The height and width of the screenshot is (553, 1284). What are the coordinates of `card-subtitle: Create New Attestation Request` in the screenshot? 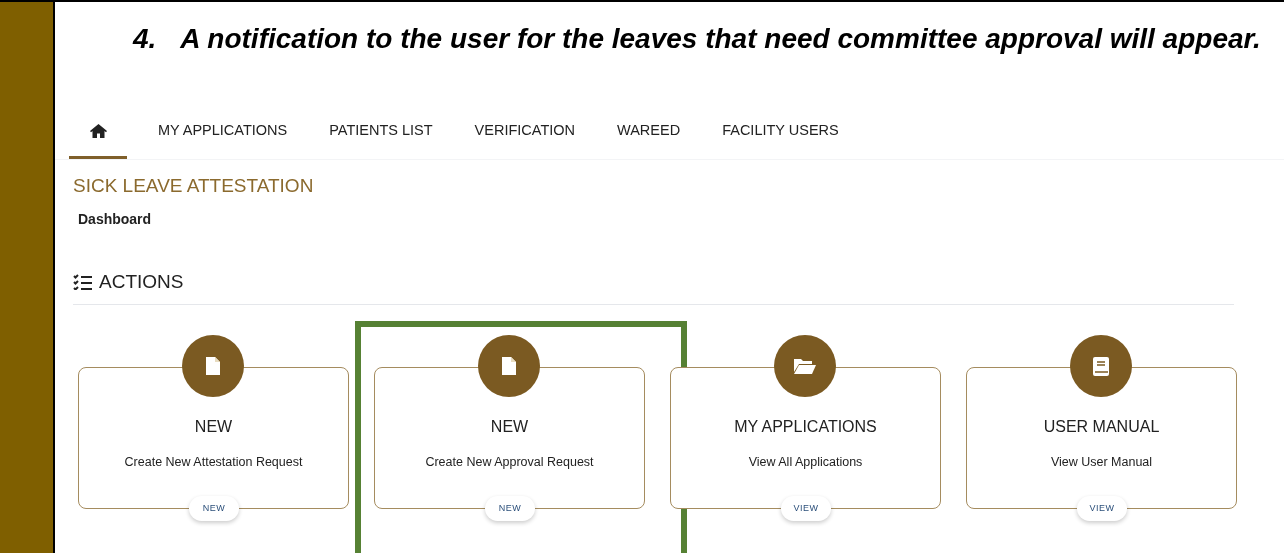 It's located at (213, 462).